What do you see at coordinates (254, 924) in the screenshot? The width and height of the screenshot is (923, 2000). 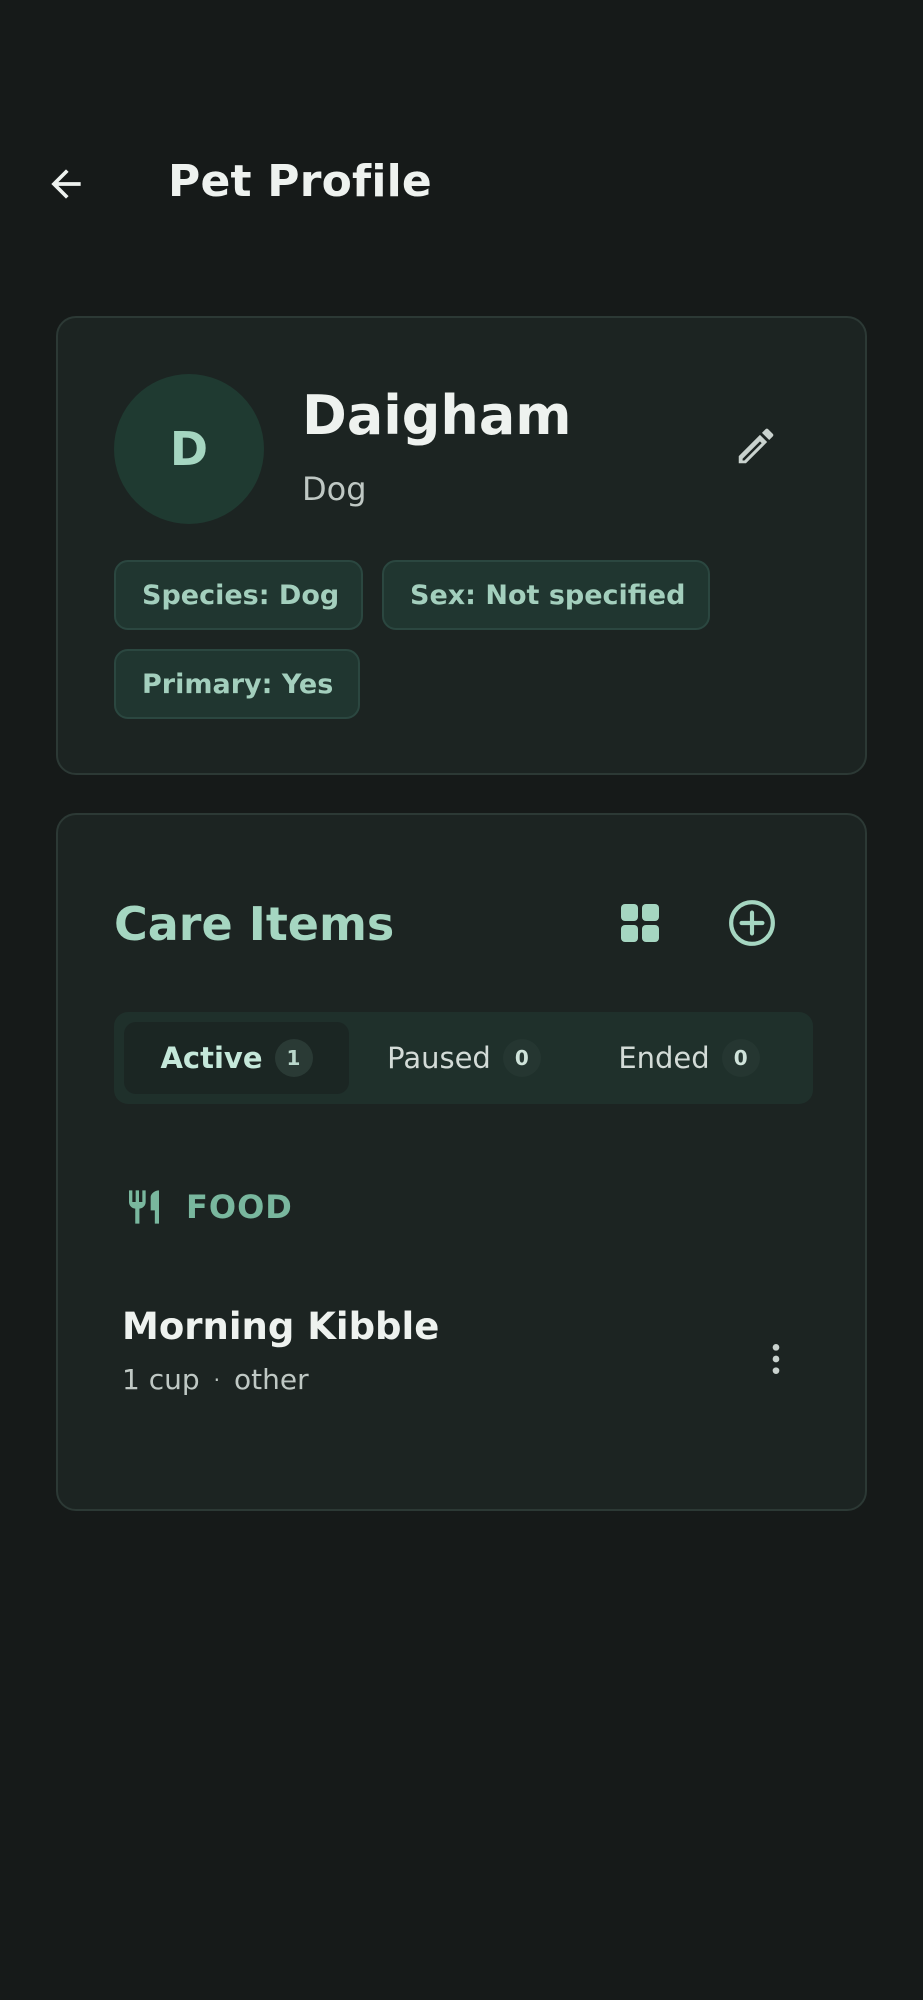 I see `care-items-title: Care Items` at bounding box center [254, 924].